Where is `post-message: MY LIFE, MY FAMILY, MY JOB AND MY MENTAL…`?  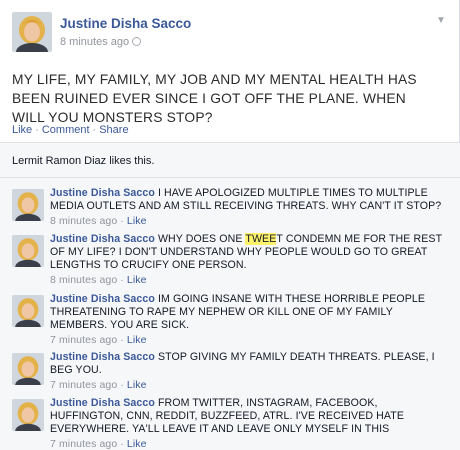
post-message: MY LIFE, MY FAMILY, MY JOB AND MY MENTAL… is located at coordinates (214, 98).